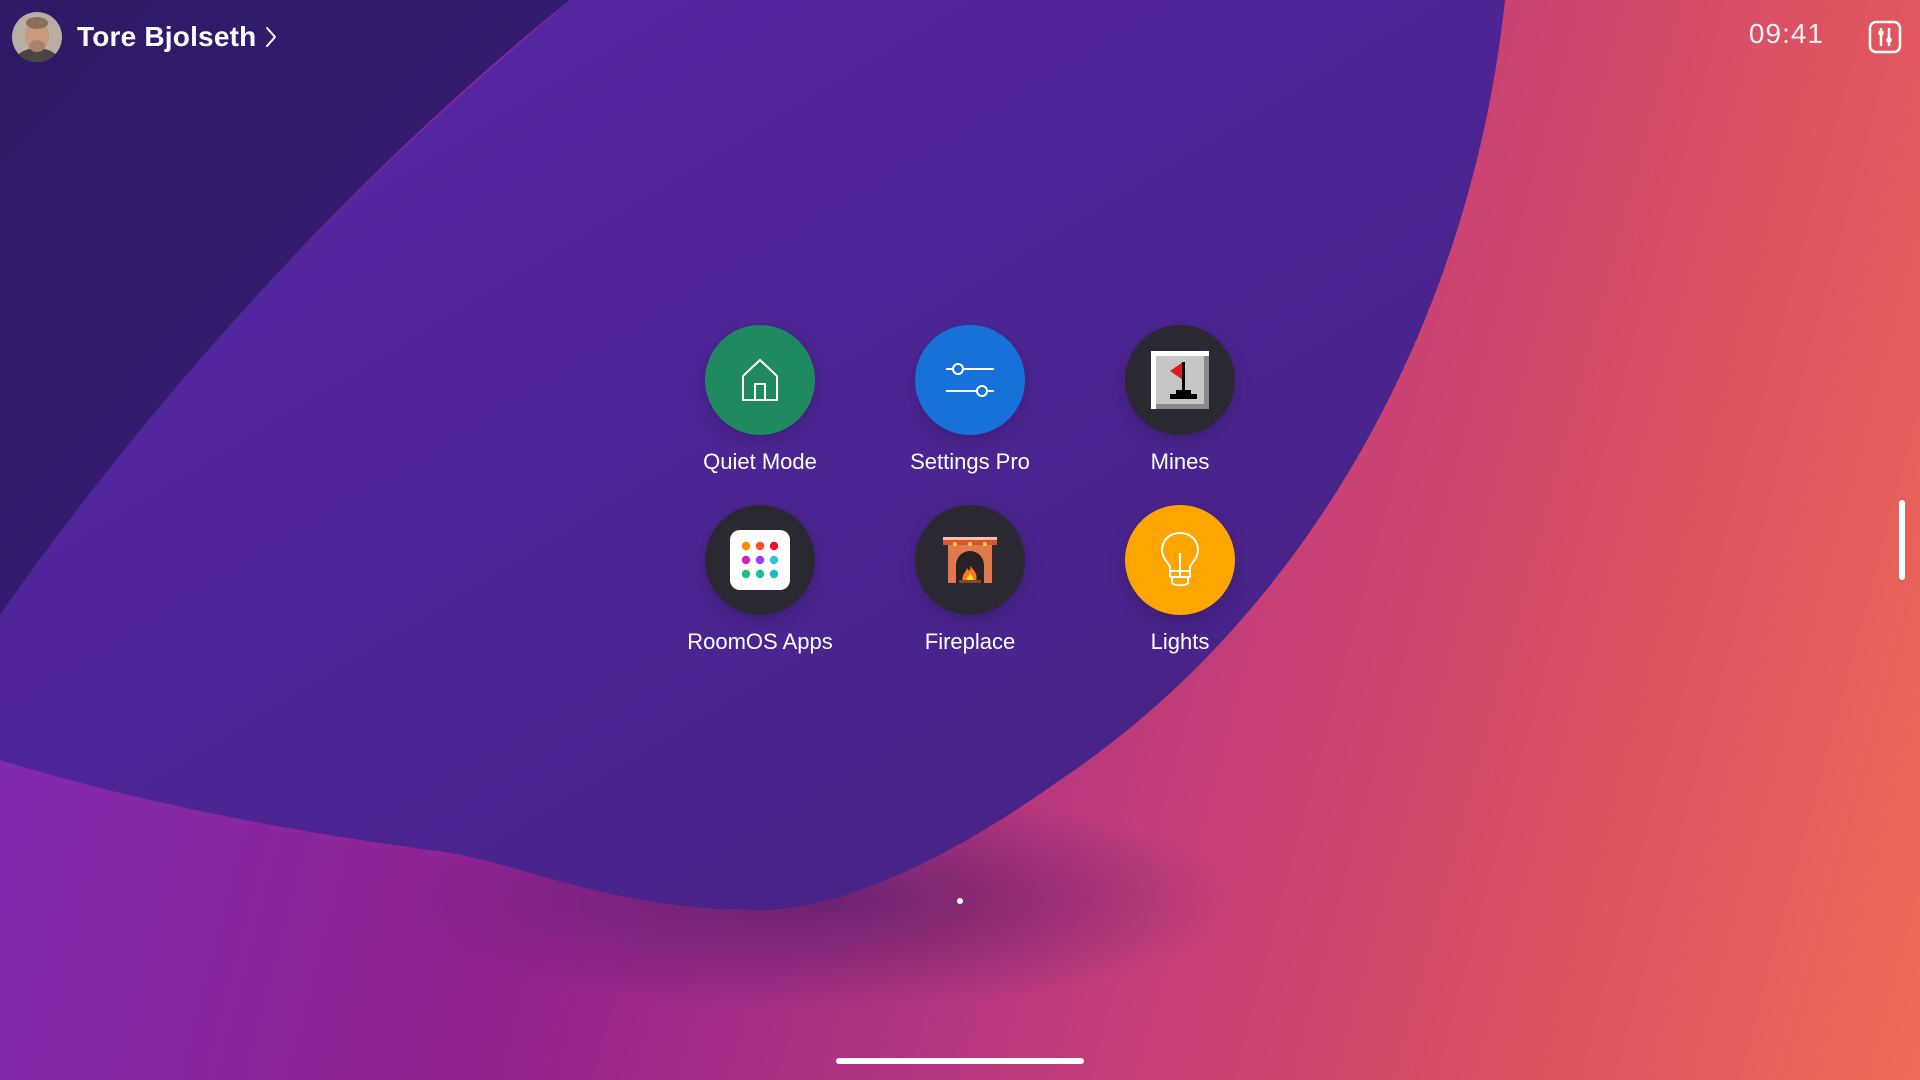 The width and height of the screenshot is (1920, 1080). I want to click on user-profile-button: Tore Bjolseth, so click(147, 37).